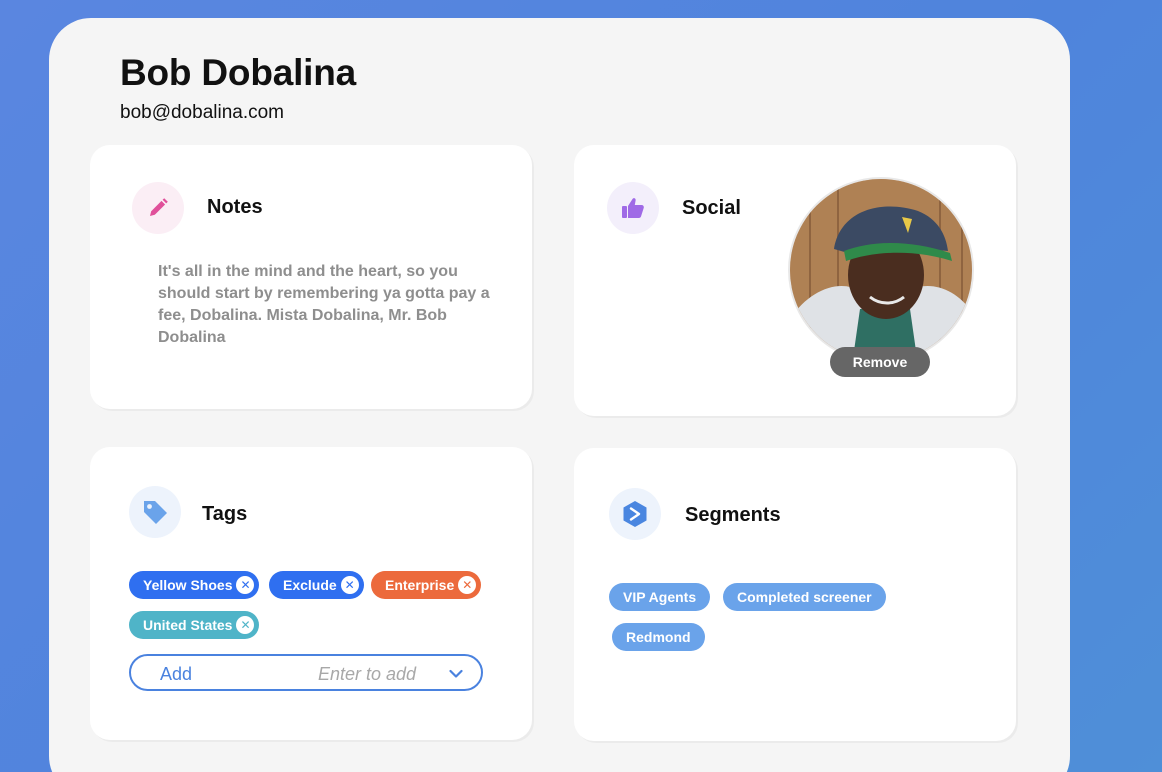 This screenshot has height=772, width=1162. I want to click on pencil-icon, so click(158, 208).